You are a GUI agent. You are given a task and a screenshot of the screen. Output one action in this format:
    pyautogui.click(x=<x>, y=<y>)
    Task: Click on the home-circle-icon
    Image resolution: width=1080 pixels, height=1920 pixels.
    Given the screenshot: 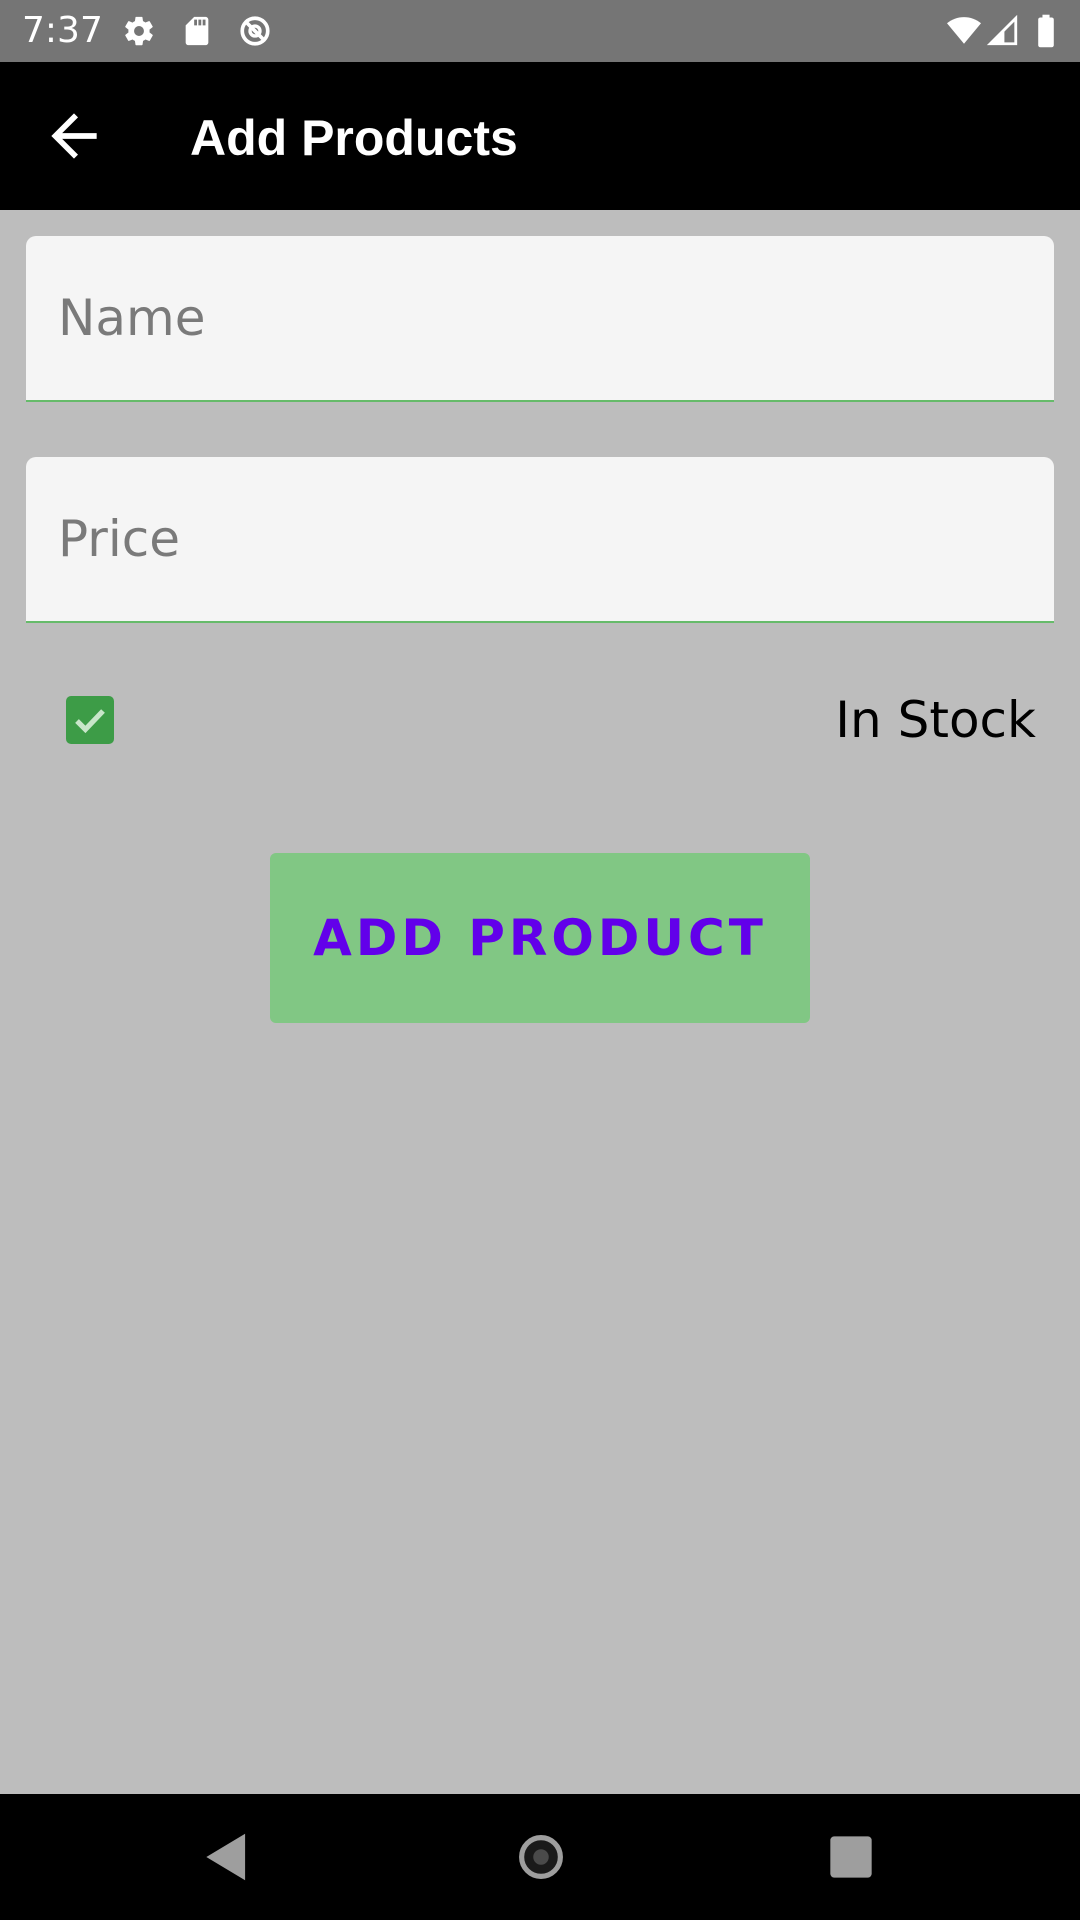 What is the action you would take?
    pyautogui.click(x=541, y=1857)
    